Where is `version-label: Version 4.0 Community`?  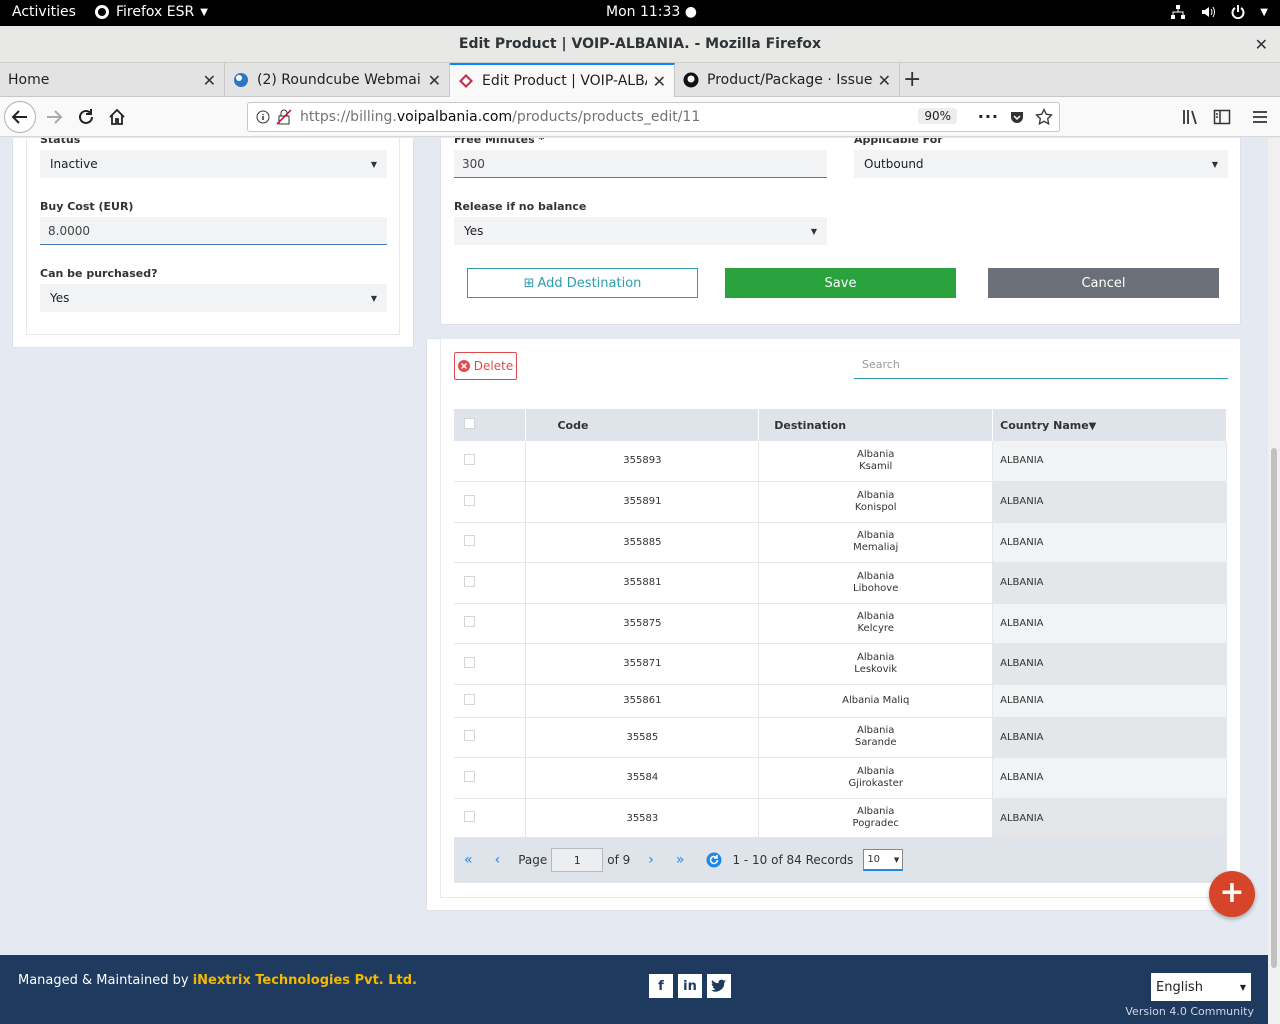 version-label: Version 4.0 Community is located at coordinates (1189, 1011).